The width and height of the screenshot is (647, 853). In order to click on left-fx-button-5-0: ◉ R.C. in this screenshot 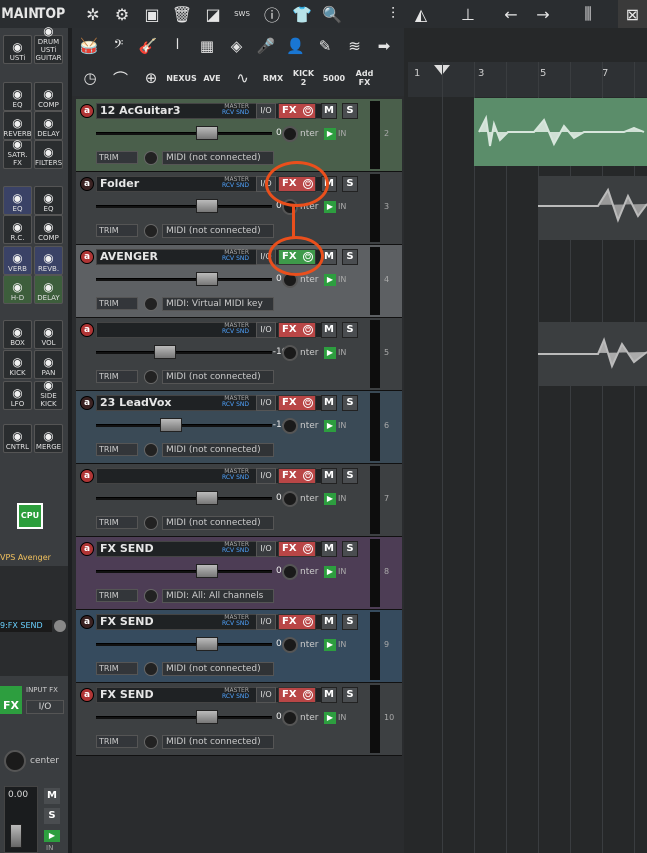, I will do `click(17, 229)`.